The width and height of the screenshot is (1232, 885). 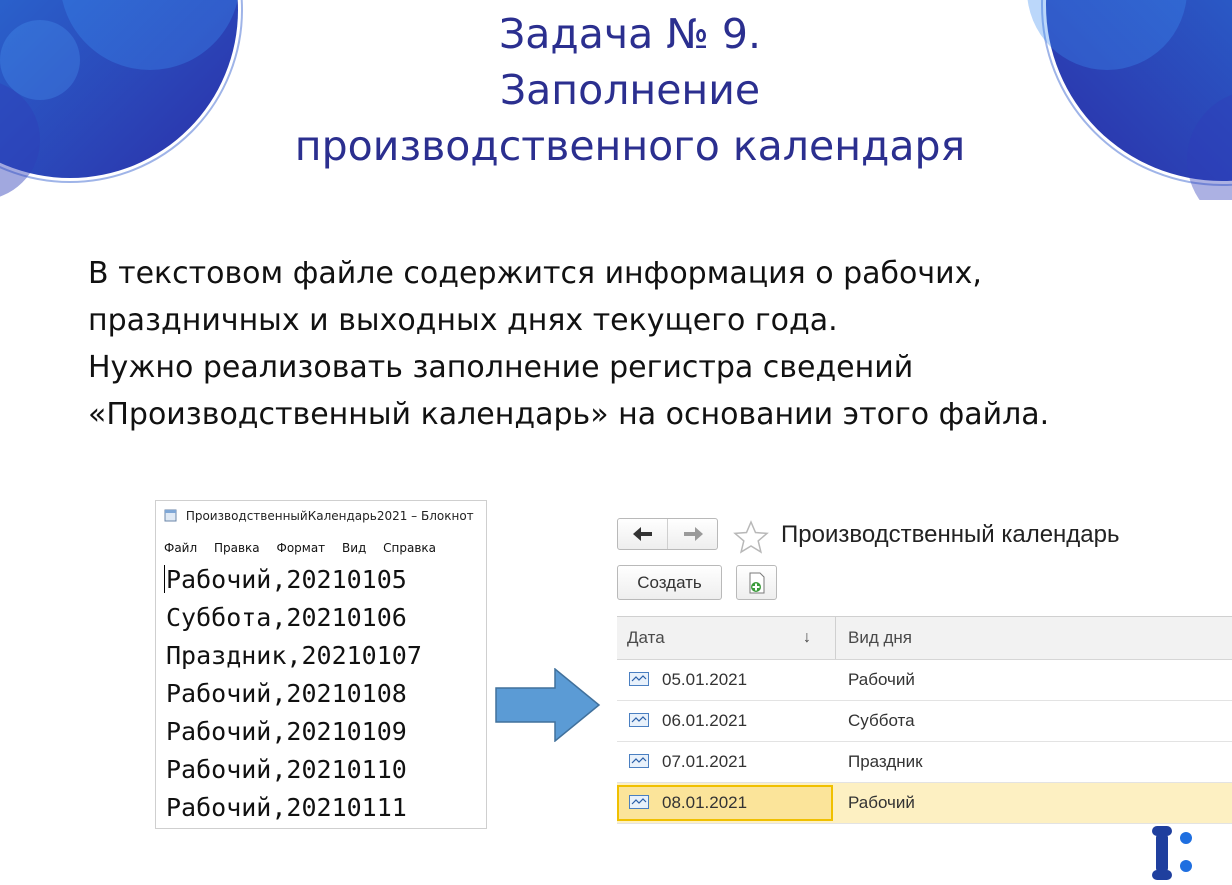 I want to click on menu-view: Вид, so click(x=354, y=548).